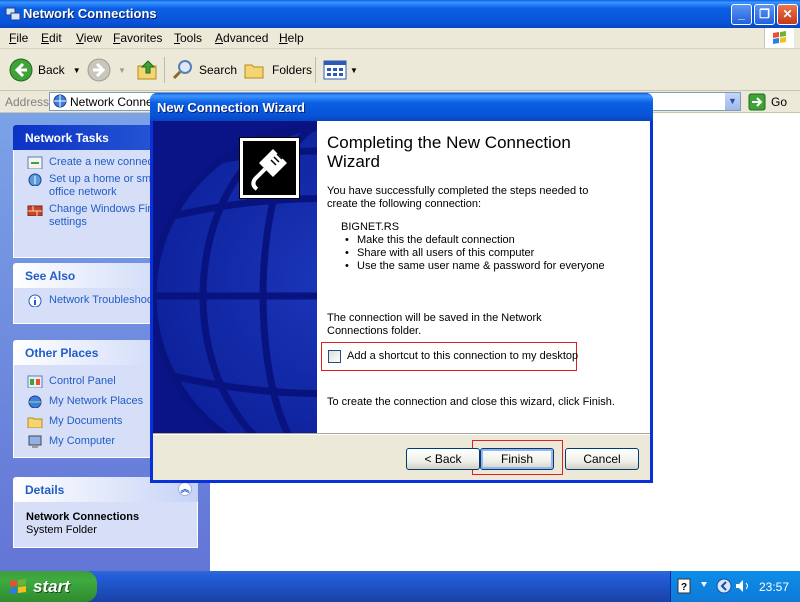 The width and height of the screenshot is (800, 602). What do you see at coordinates (400, 586) in the screenshot?
I see `taskbar: start ? 23:57` at bounding box center [400, 586].